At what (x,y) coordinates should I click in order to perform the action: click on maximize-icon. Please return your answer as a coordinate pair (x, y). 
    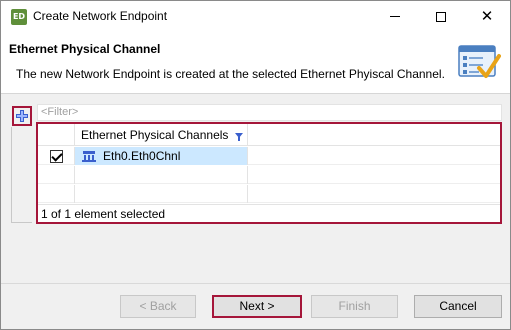
    Looking at the image, I should click on (441, 16).